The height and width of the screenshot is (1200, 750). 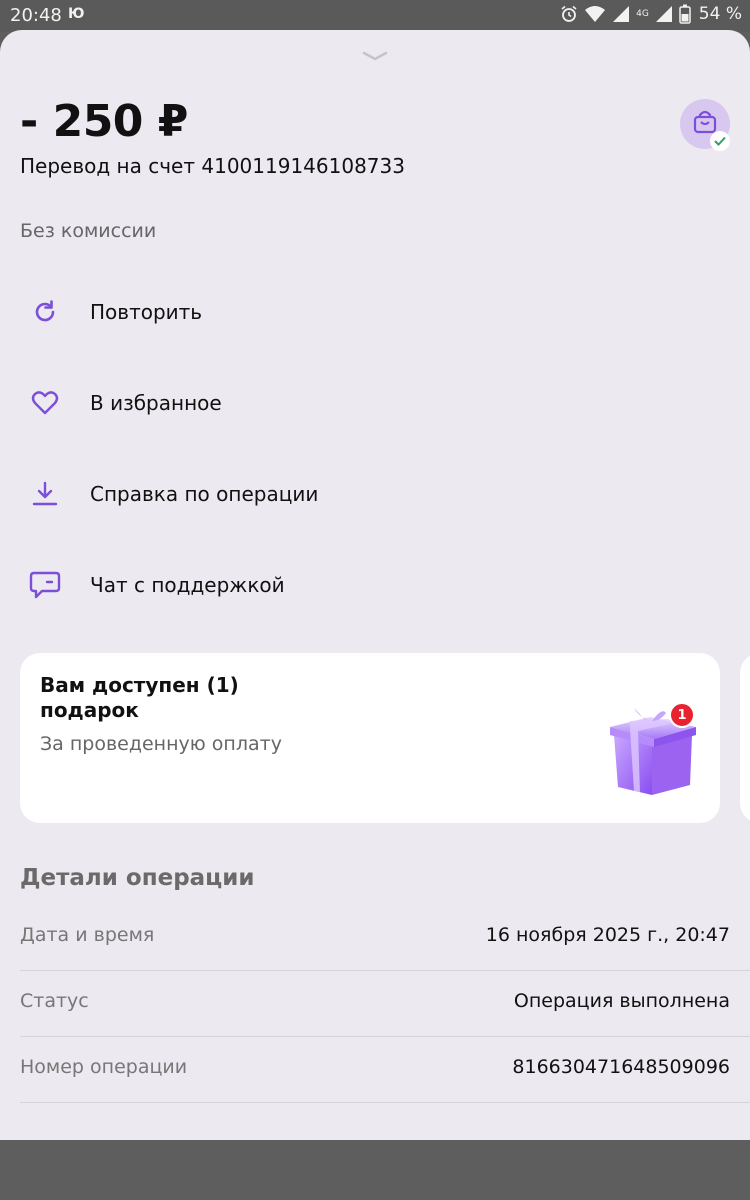 What do you see at coordinates (682, 715) in the screenshot?
I see `gift-count-badge: 1` at bounding box center [682, 715].